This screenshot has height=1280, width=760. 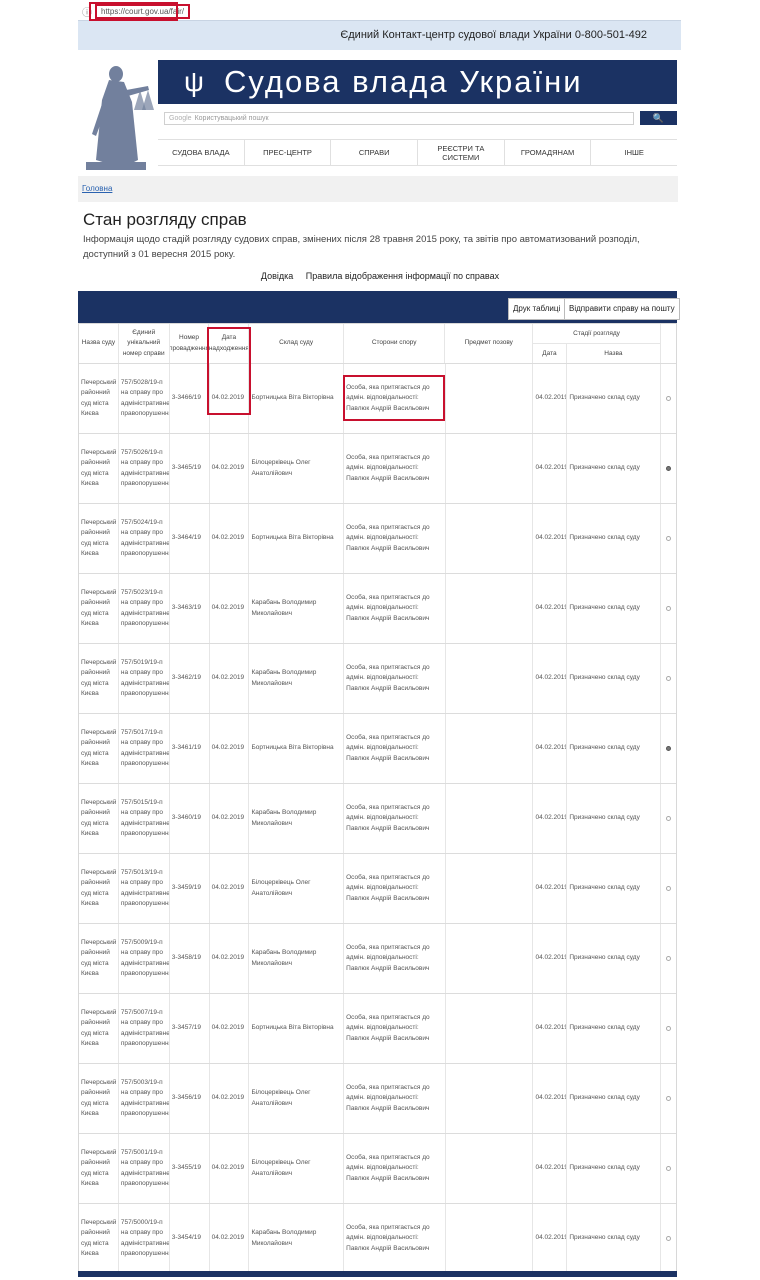 I want to click on cell-proceeding-number: 3-3466/19, so click(x=190, y=398).